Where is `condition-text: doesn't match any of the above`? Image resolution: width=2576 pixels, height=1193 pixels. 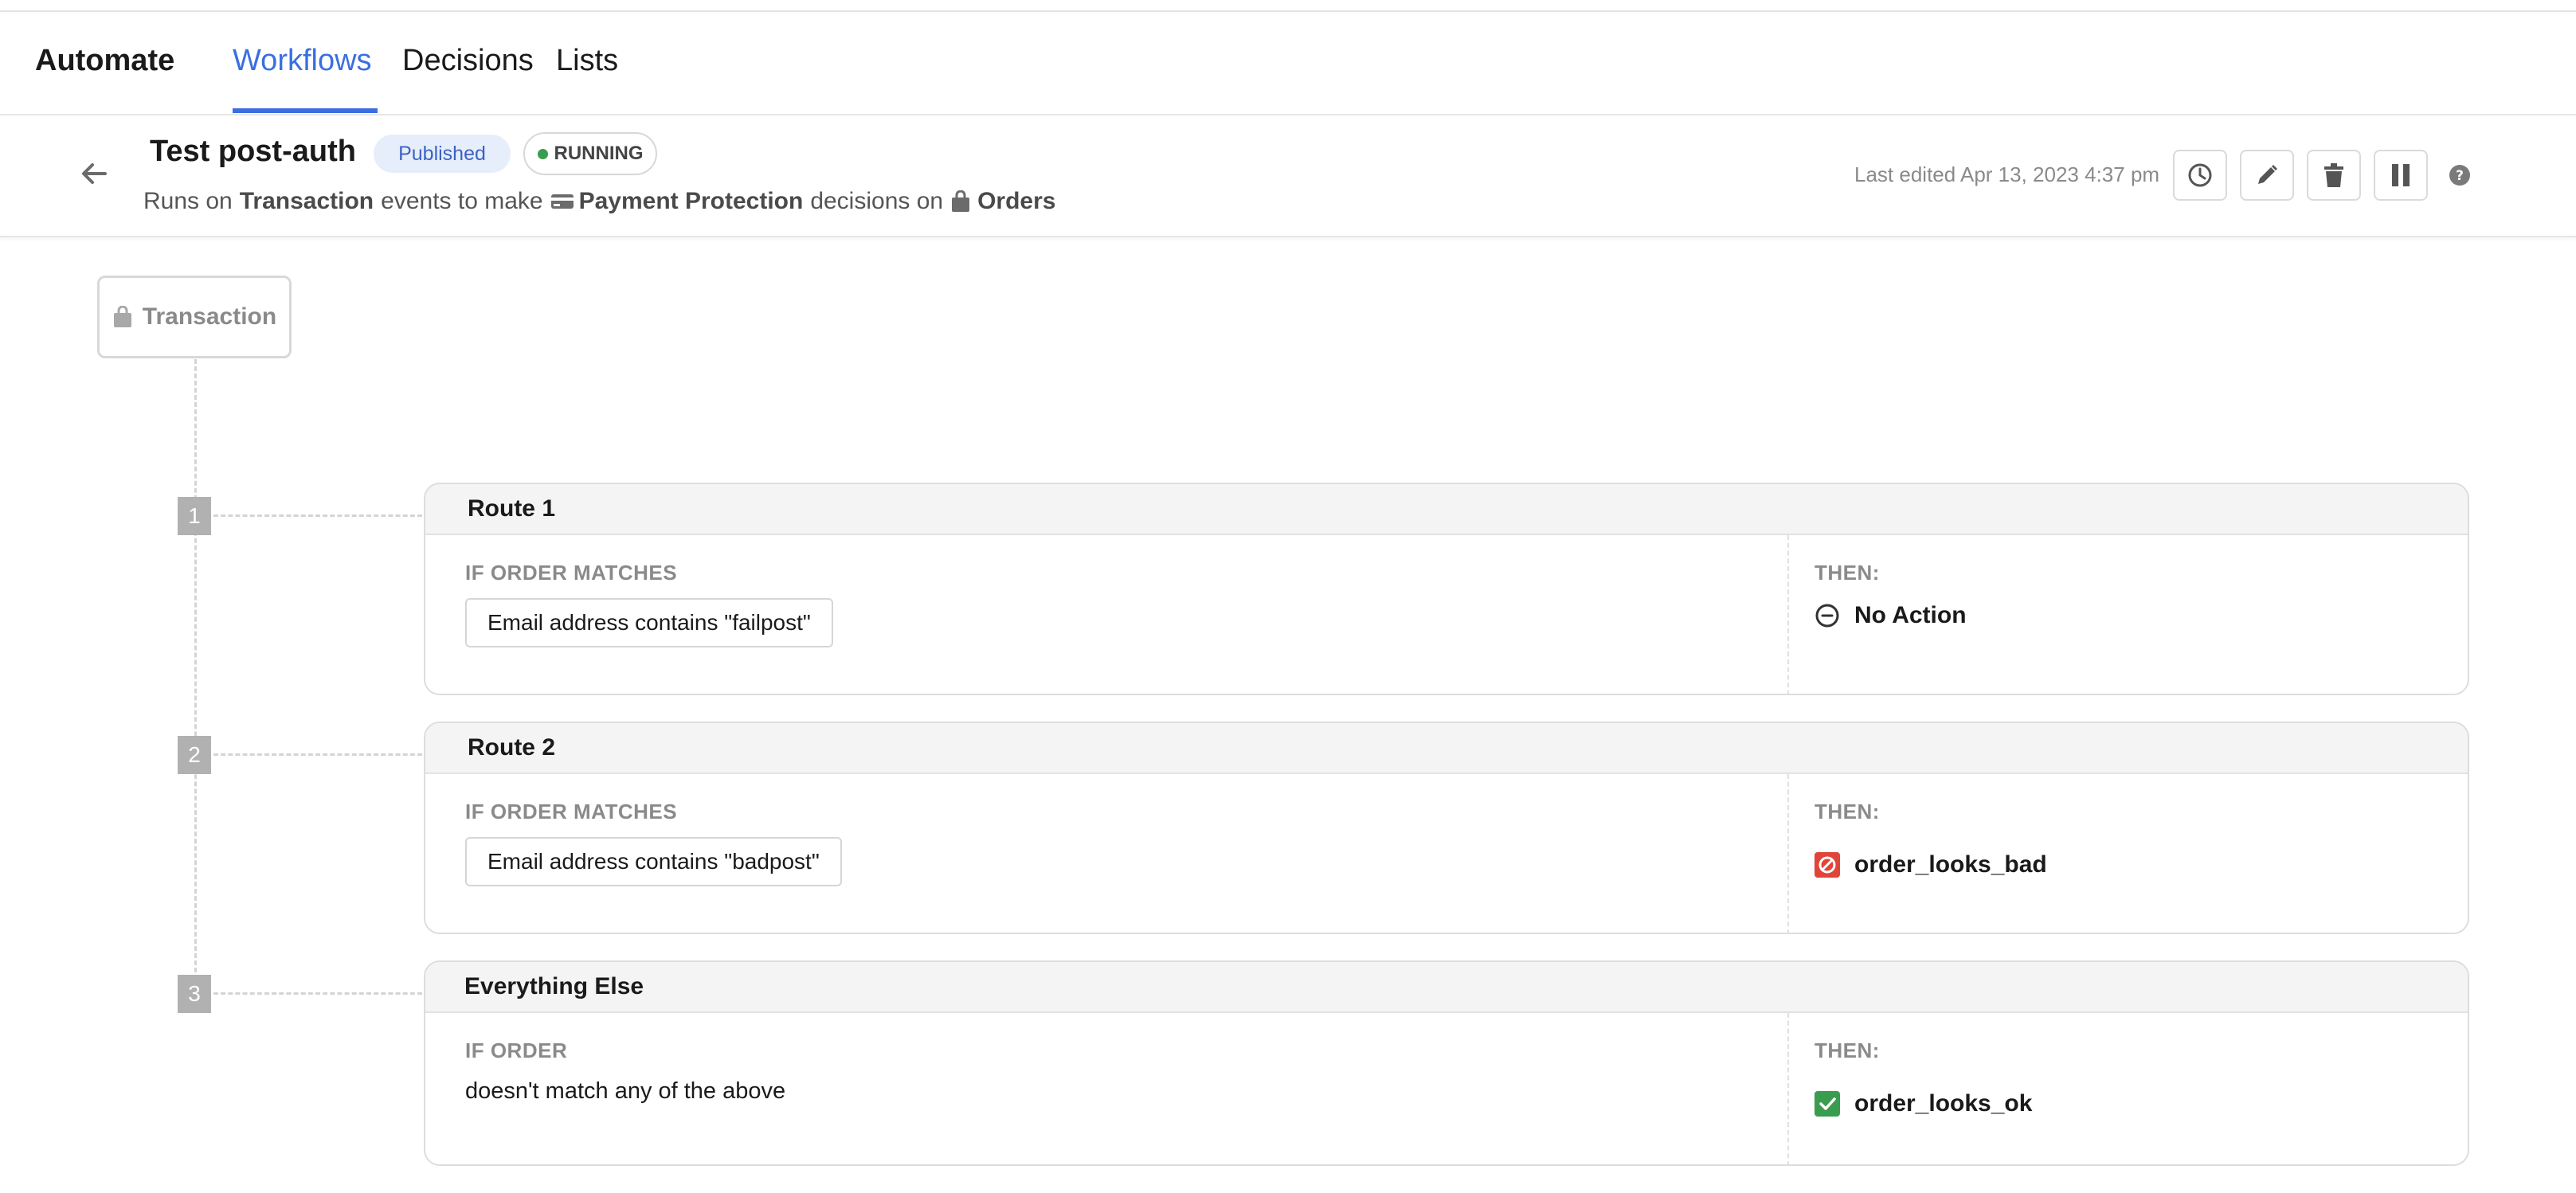 condition-text: doesn't match any of the above is located at coordinates (625, 1091).